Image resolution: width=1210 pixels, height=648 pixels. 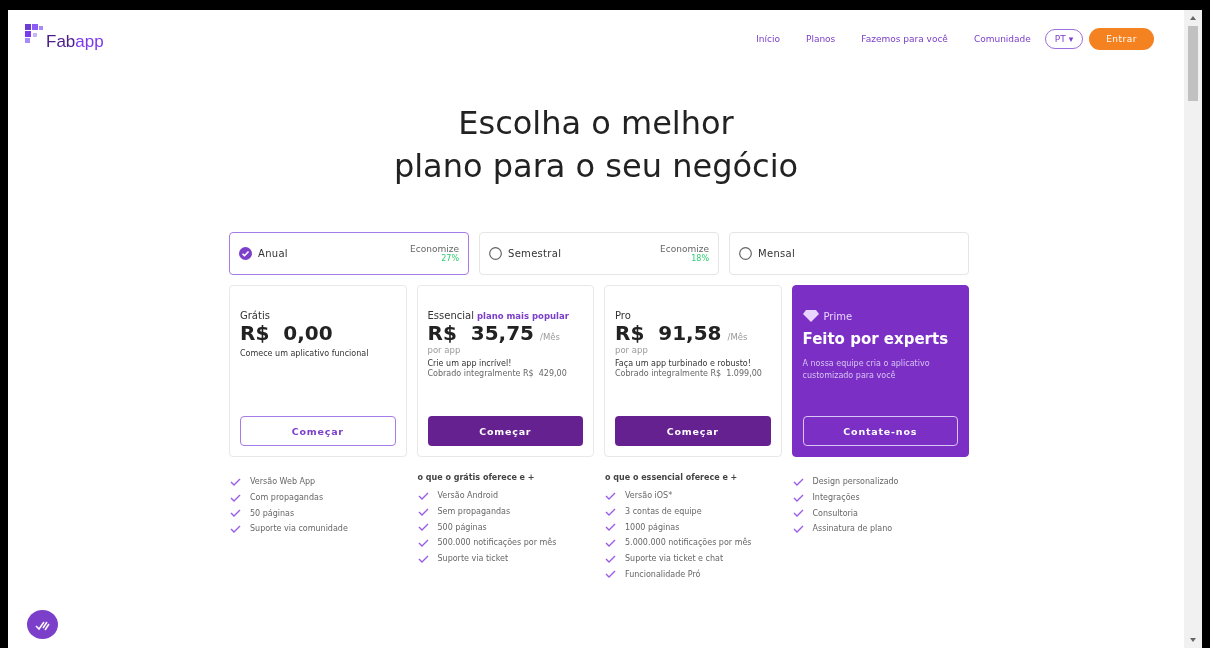 What do you see at coordinates (480, 333) in the screenshot?
I see `plan-price: R$ 35,75` at bounding box center [480, 333].